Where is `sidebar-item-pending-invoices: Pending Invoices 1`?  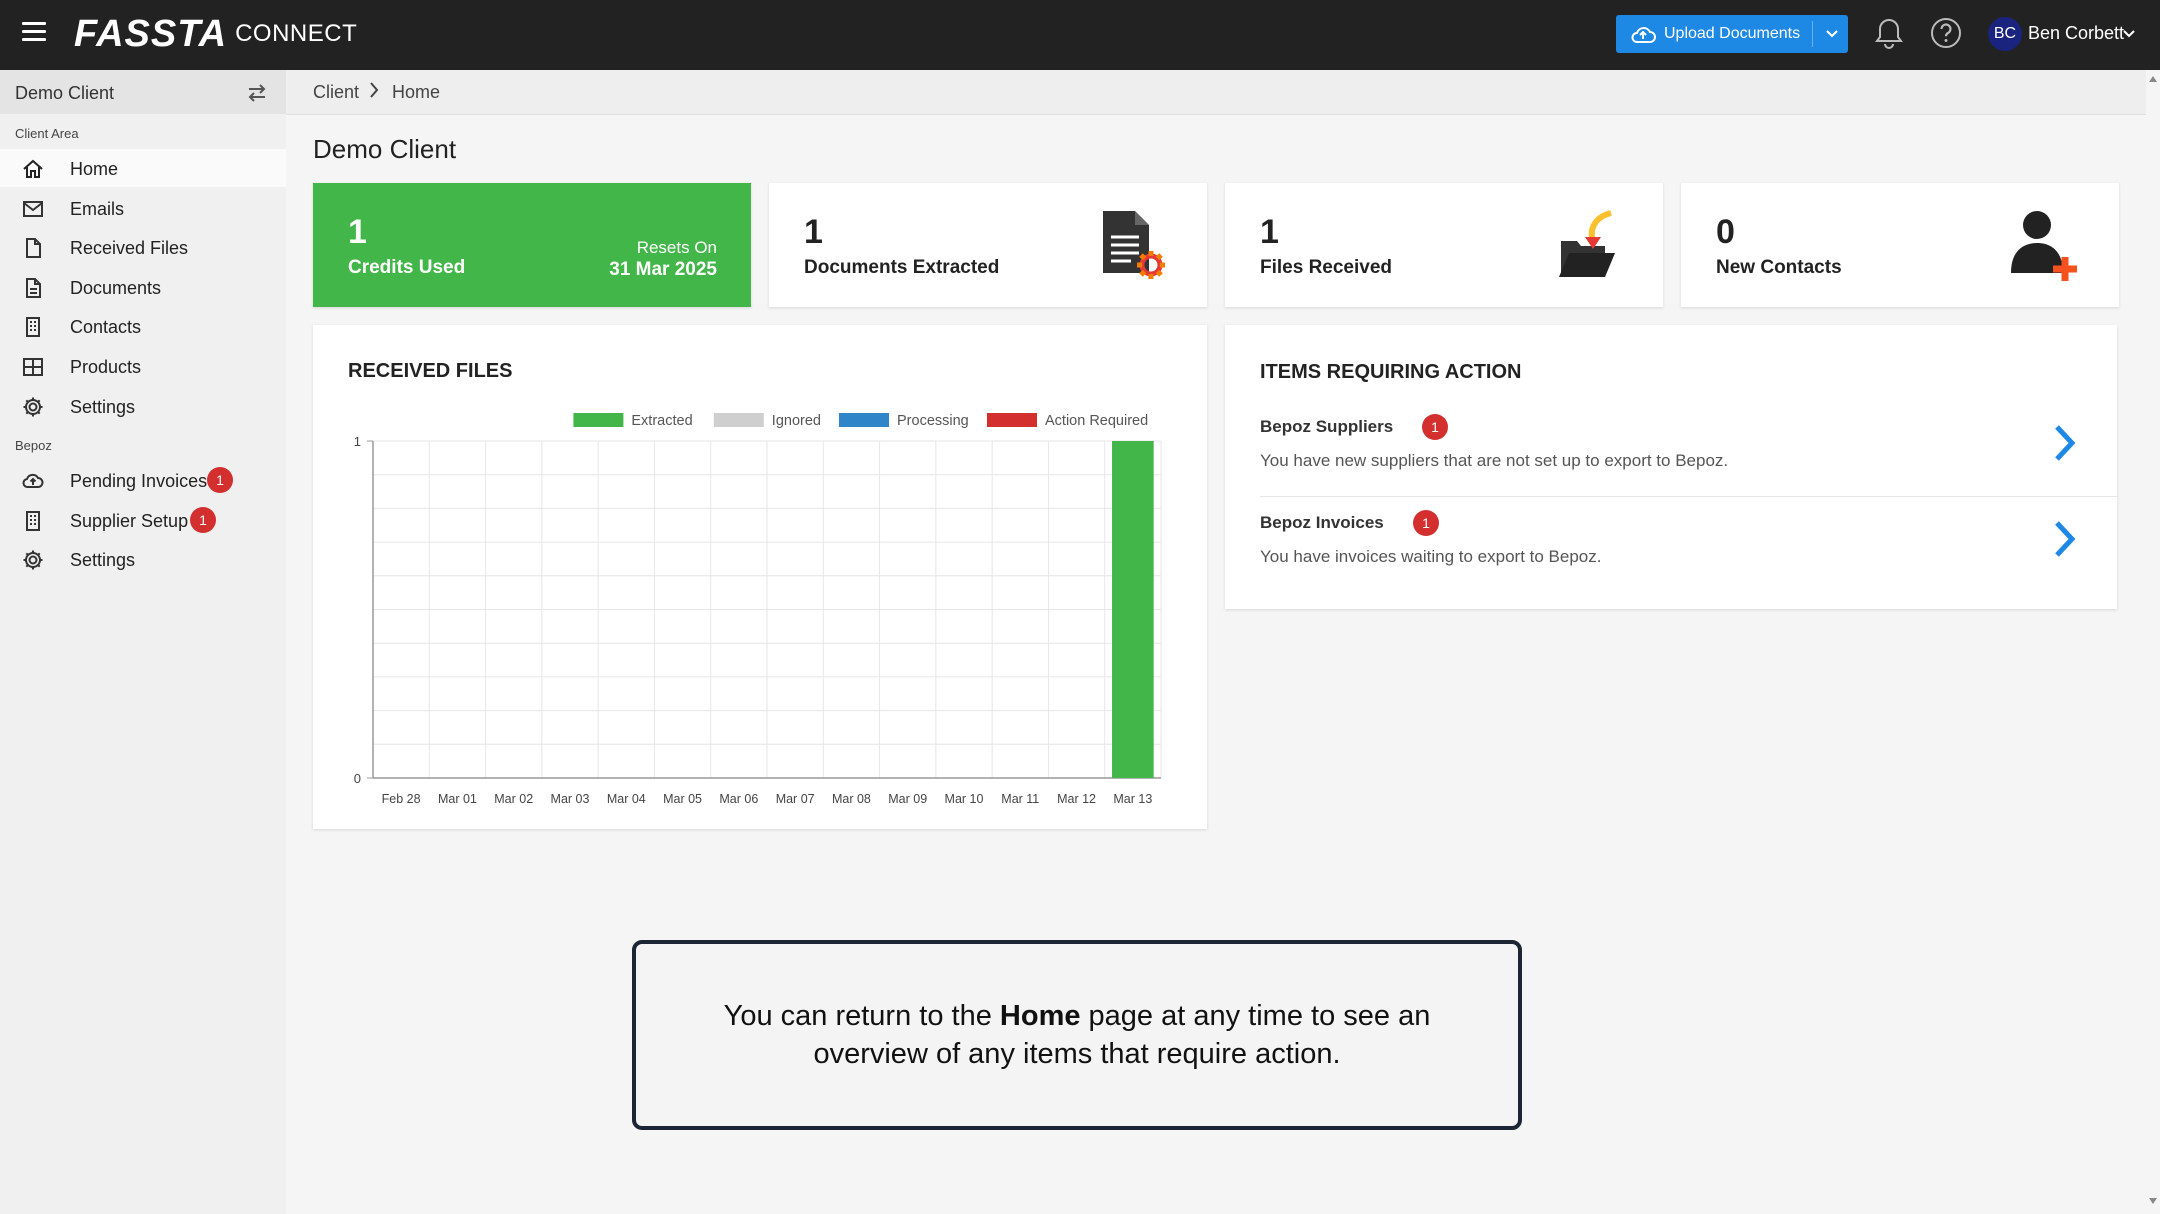
sidebar-item-pending-invoices: Pending Invoices 1 is located at coordinates (143, 480).